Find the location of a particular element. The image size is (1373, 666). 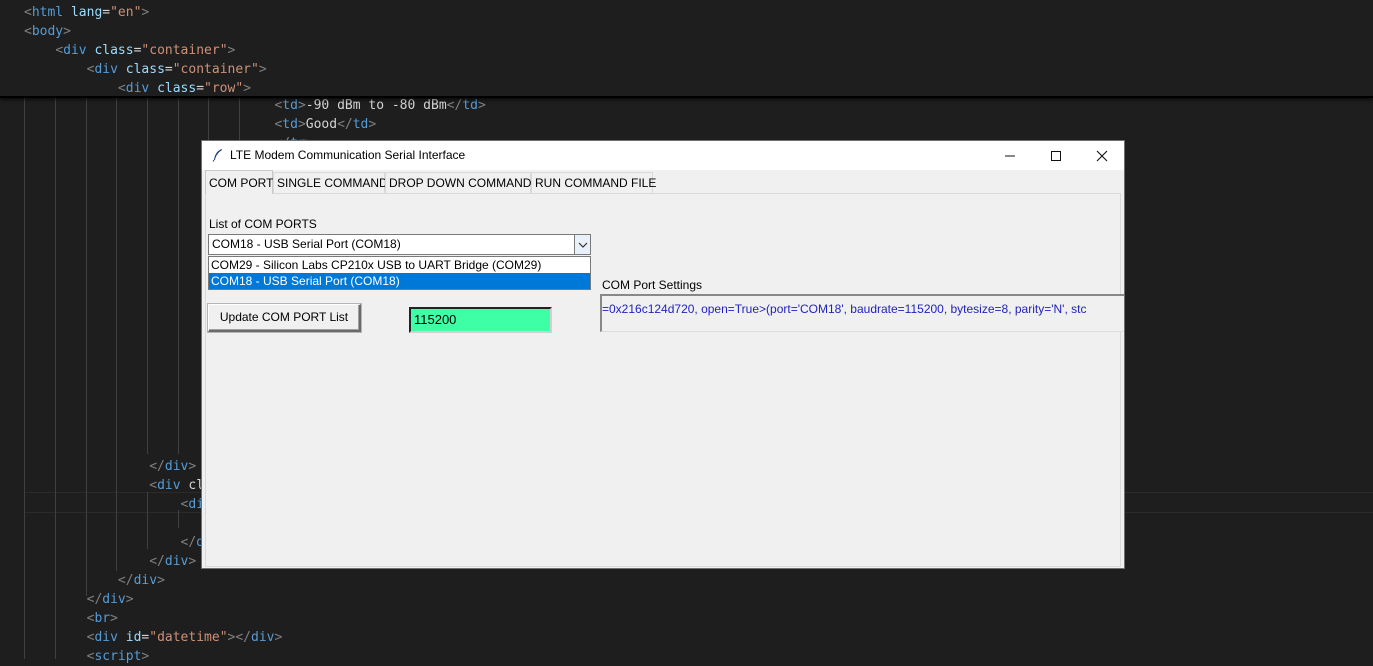

com-port-combobox: COM18 - USB Serial Port (COM18) is located at coordinates (399, 244).